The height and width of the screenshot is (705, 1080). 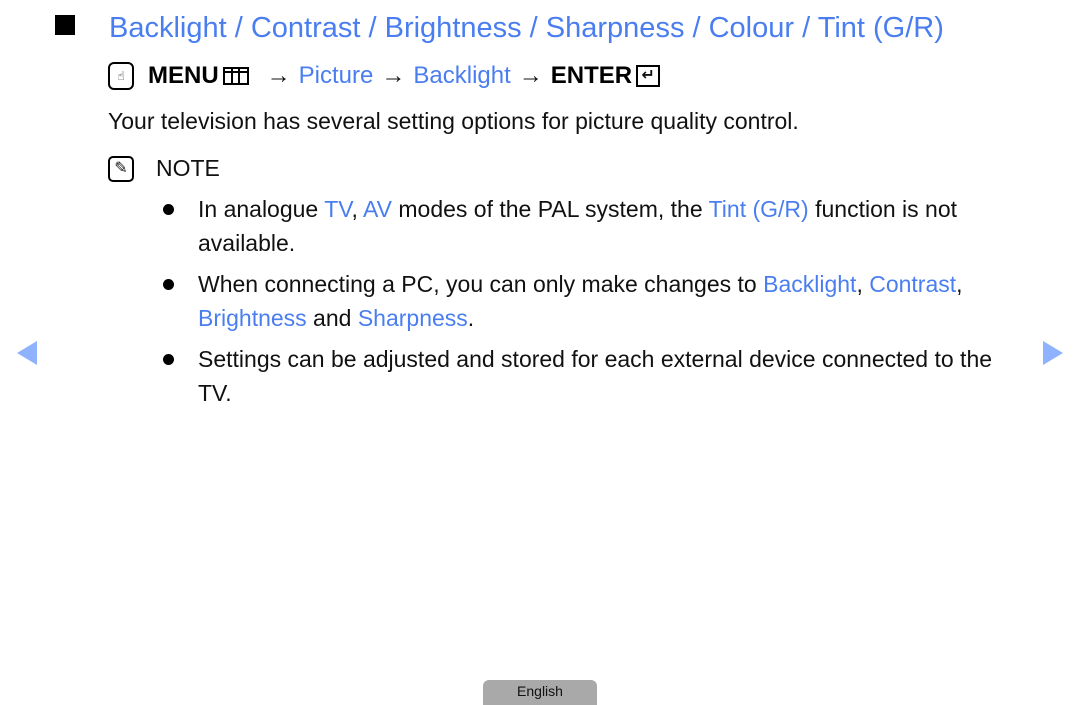 I want to click on picture-link: Picture, so click(x=336, y=76).